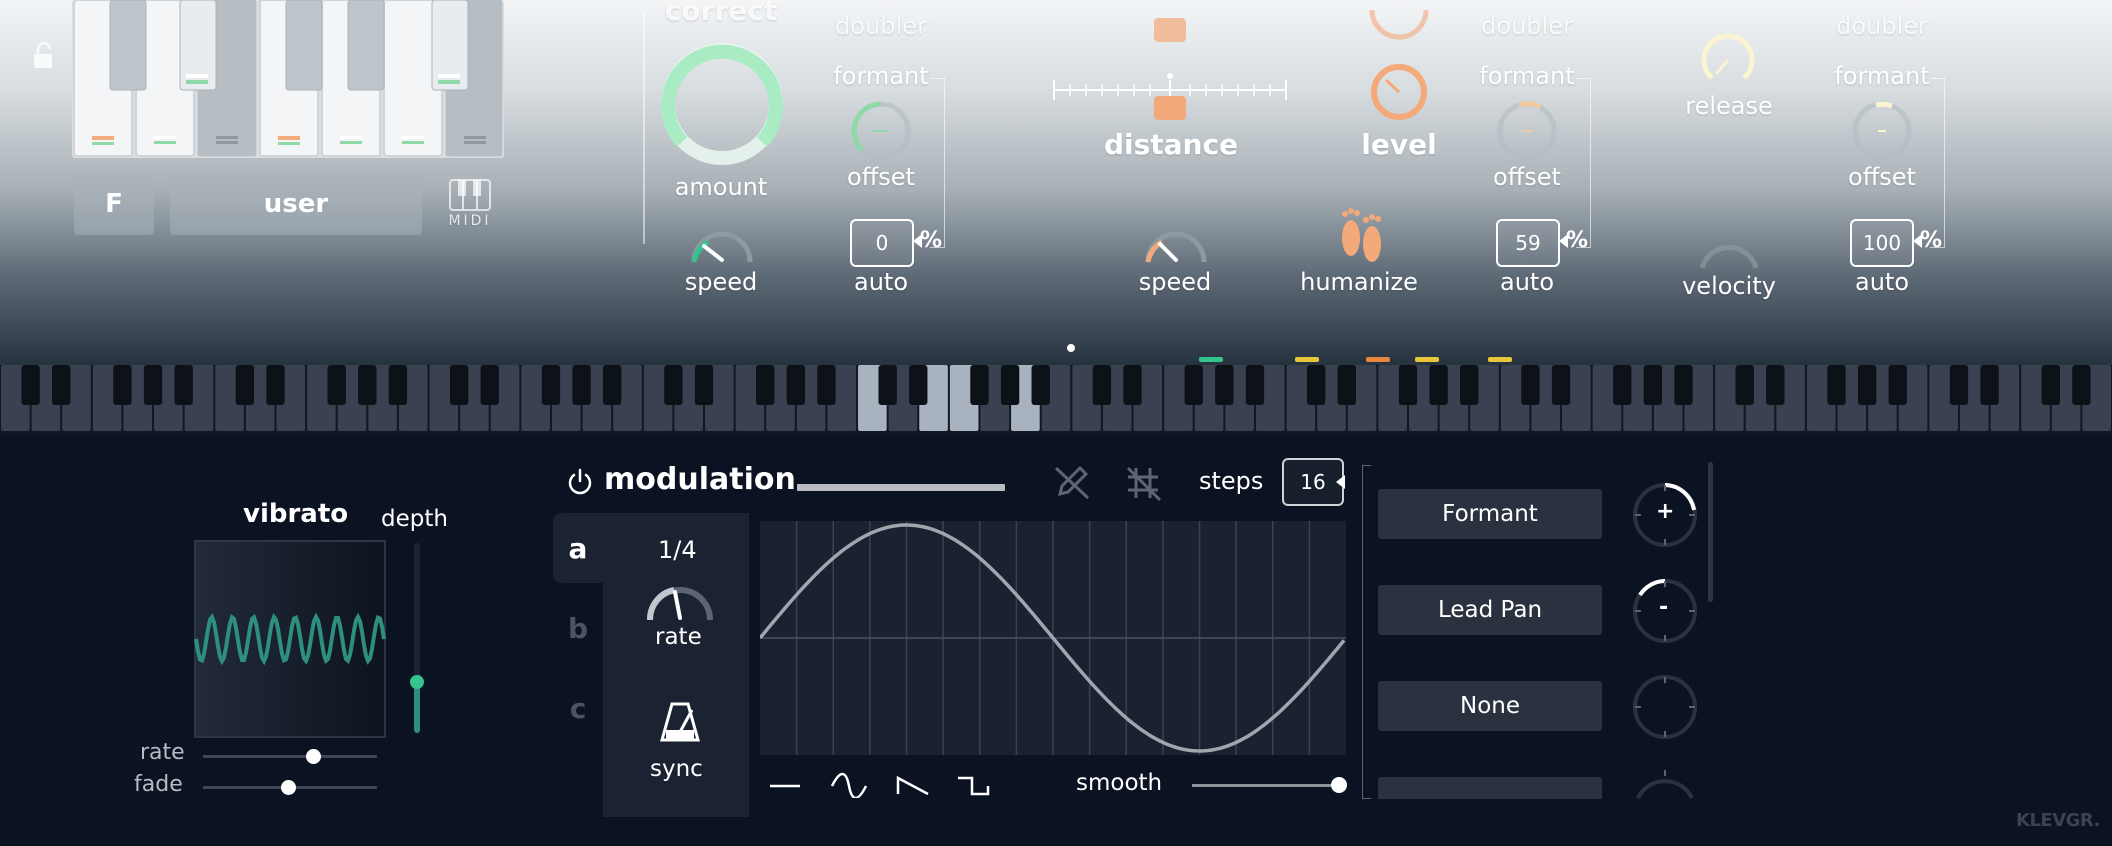  Describe the element at coordinates (1170, 96) in the screenshot. I see `distance-slider` at that location.